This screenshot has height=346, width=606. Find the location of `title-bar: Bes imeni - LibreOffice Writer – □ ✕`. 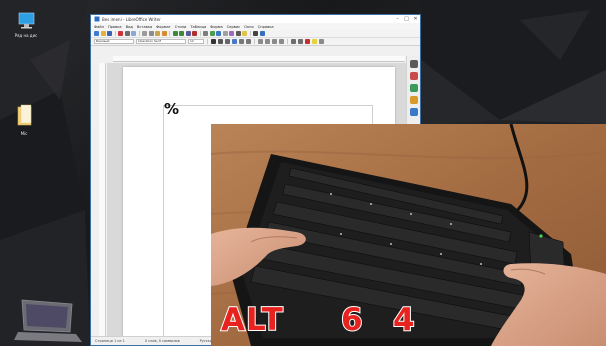

title-bar: Bes imeni - LibreOffice Writer – □ ✕ is located at coordinates (255, 19).